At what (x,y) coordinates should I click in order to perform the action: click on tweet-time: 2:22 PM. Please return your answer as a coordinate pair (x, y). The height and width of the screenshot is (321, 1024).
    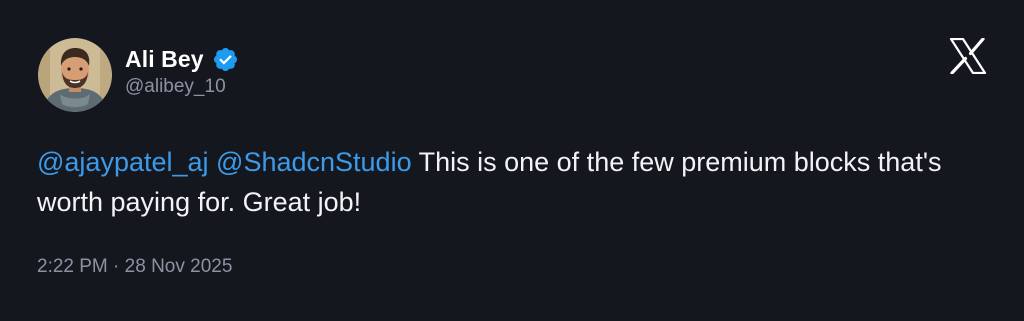
    Looking at the image, I should click on (72, 266).